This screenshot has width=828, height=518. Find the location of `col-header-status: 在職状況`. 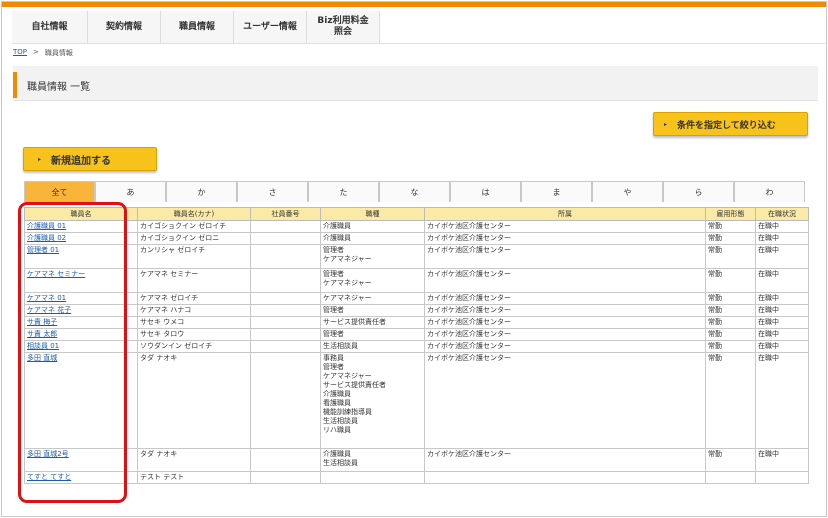

col-header-status: 在職状況 is located at coordinates (782, 214).